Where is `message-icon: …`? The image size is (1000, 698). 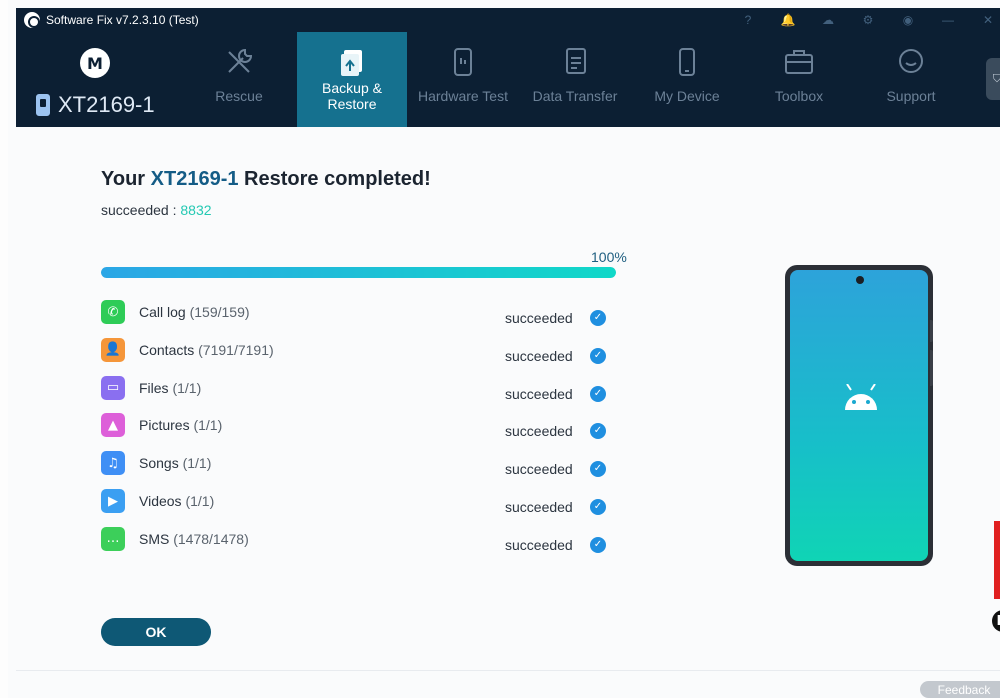
message-icon: … is located at coordinates (113, 538).